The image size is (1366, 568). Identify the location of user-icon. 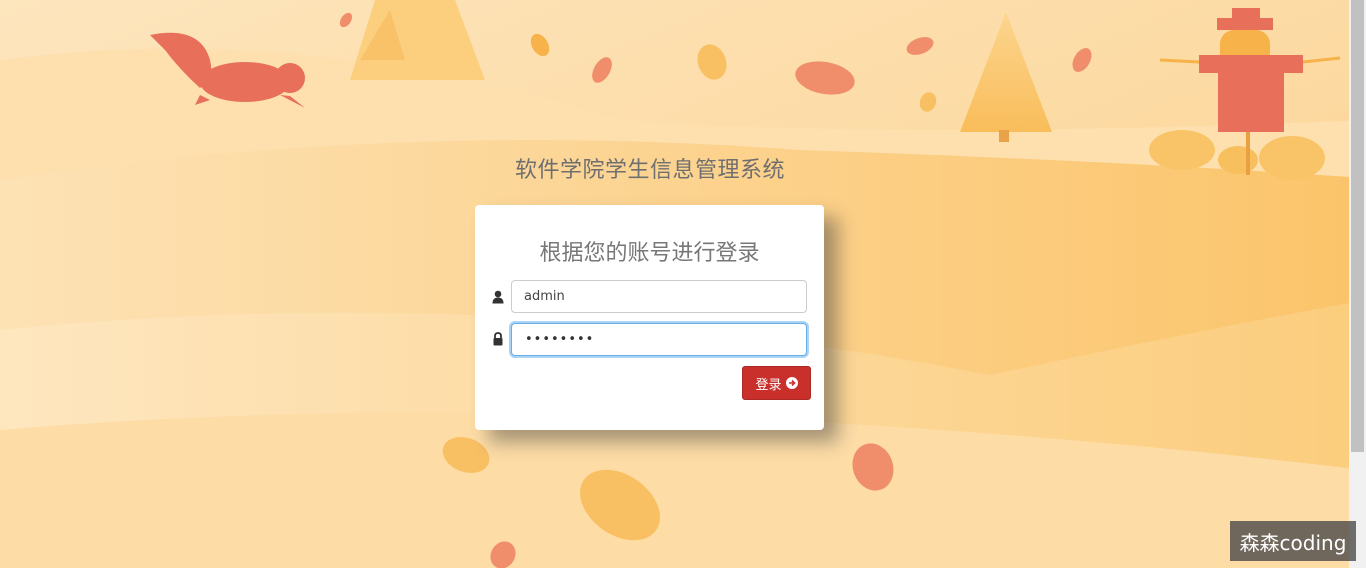
(498, 297).